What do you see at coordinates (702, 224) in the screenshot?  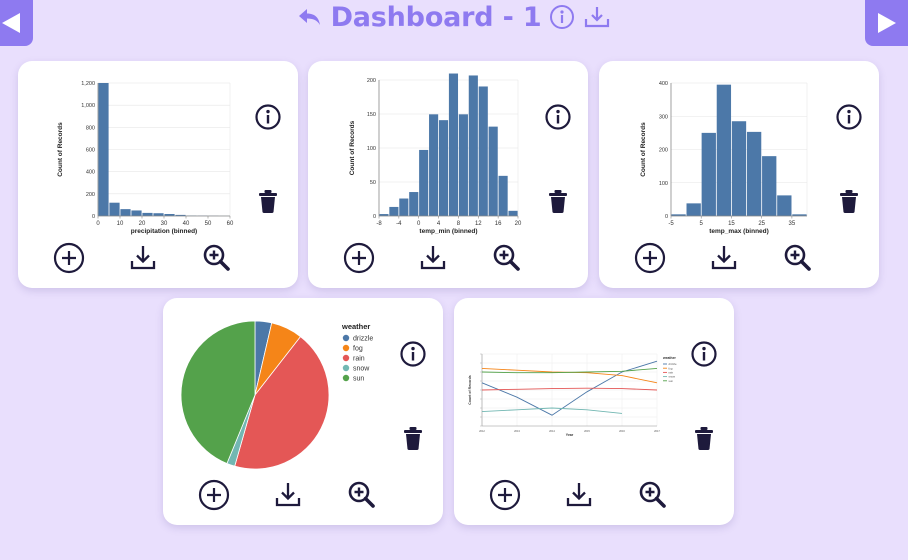 I see `x-tick-label: 5` at bounding box center [702, 224].